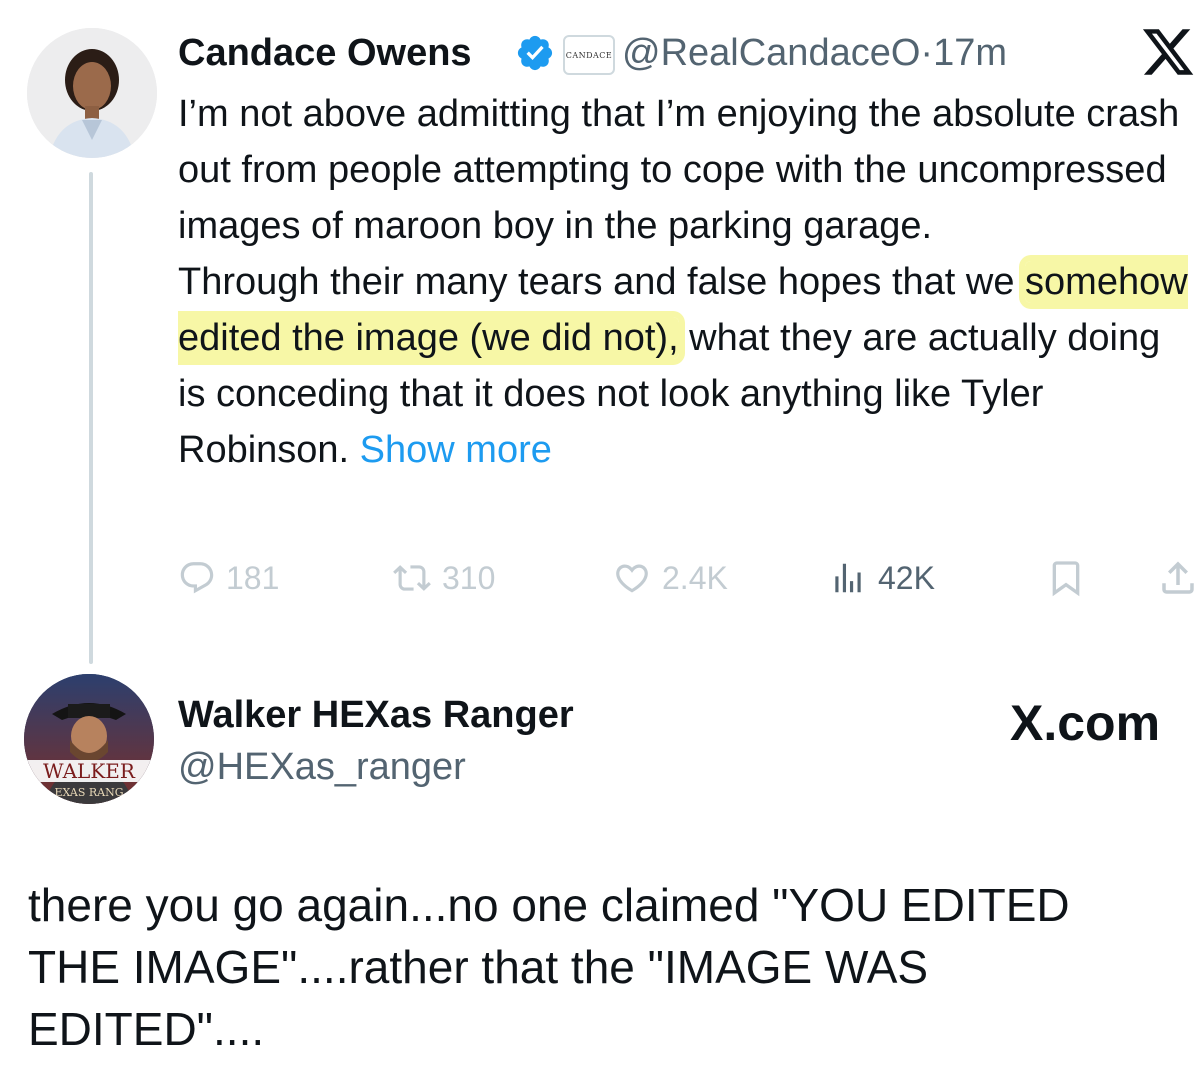  I want to click on avatar-logo-text: WALKER, so click(89, 771).